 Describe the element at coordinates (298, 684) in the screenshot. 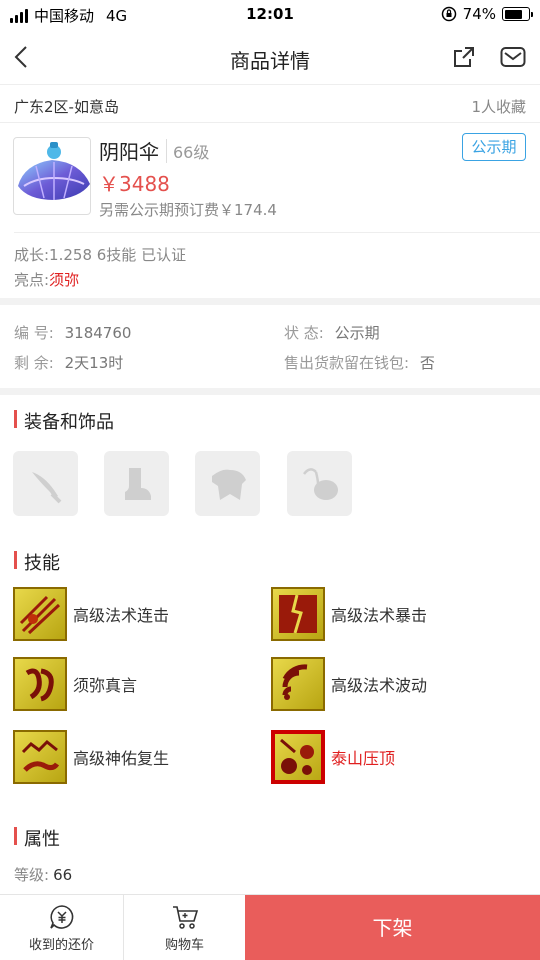

I see `spell-wave-icon` at that location.